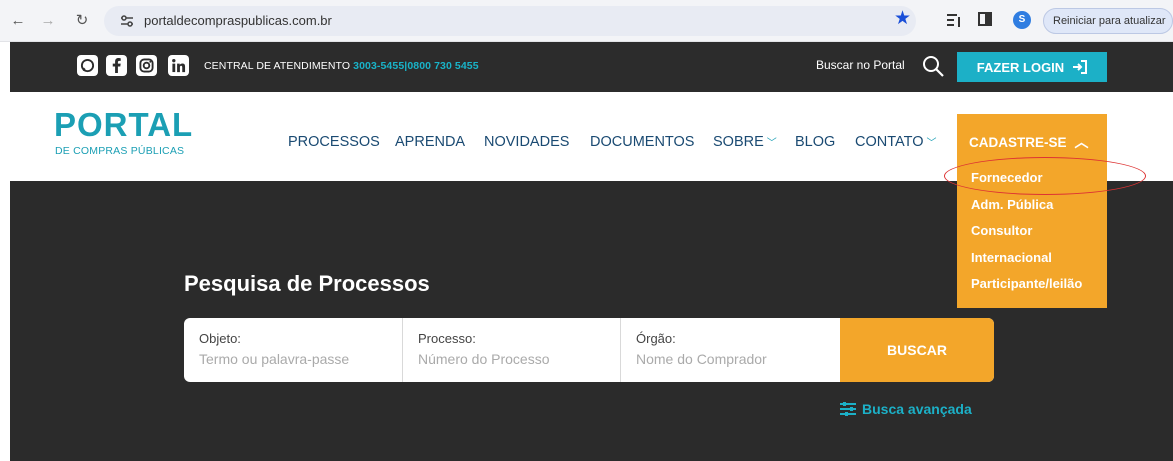 Image resolution: width=1173 pixels, height=461 pixels. I want to click on processo-field: Processo:, so click(512, 350).